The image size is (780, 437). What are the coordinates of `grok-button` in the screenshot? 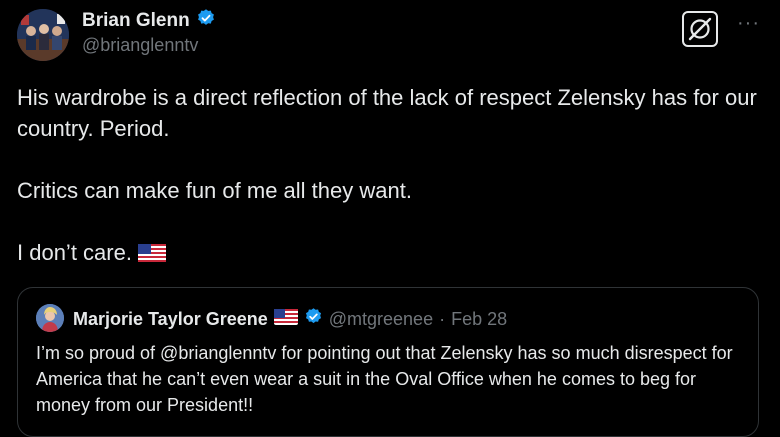 It's located at (700, 29).